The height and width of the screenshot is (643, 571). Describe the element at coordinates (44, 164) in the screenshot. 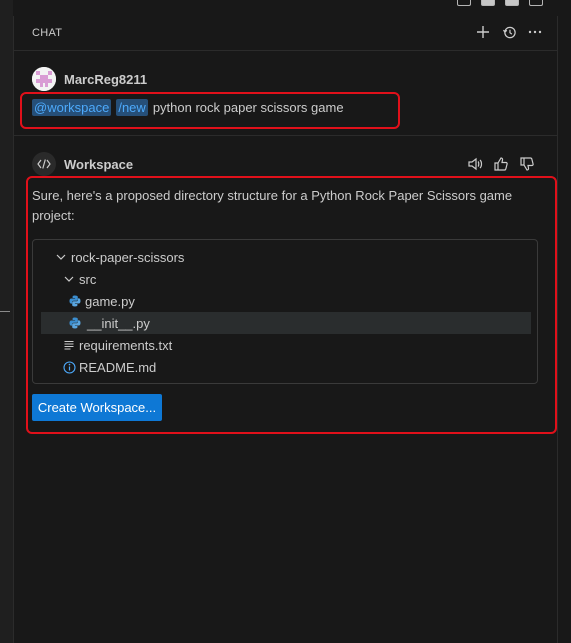

I see `workspace-avatar` at that location.